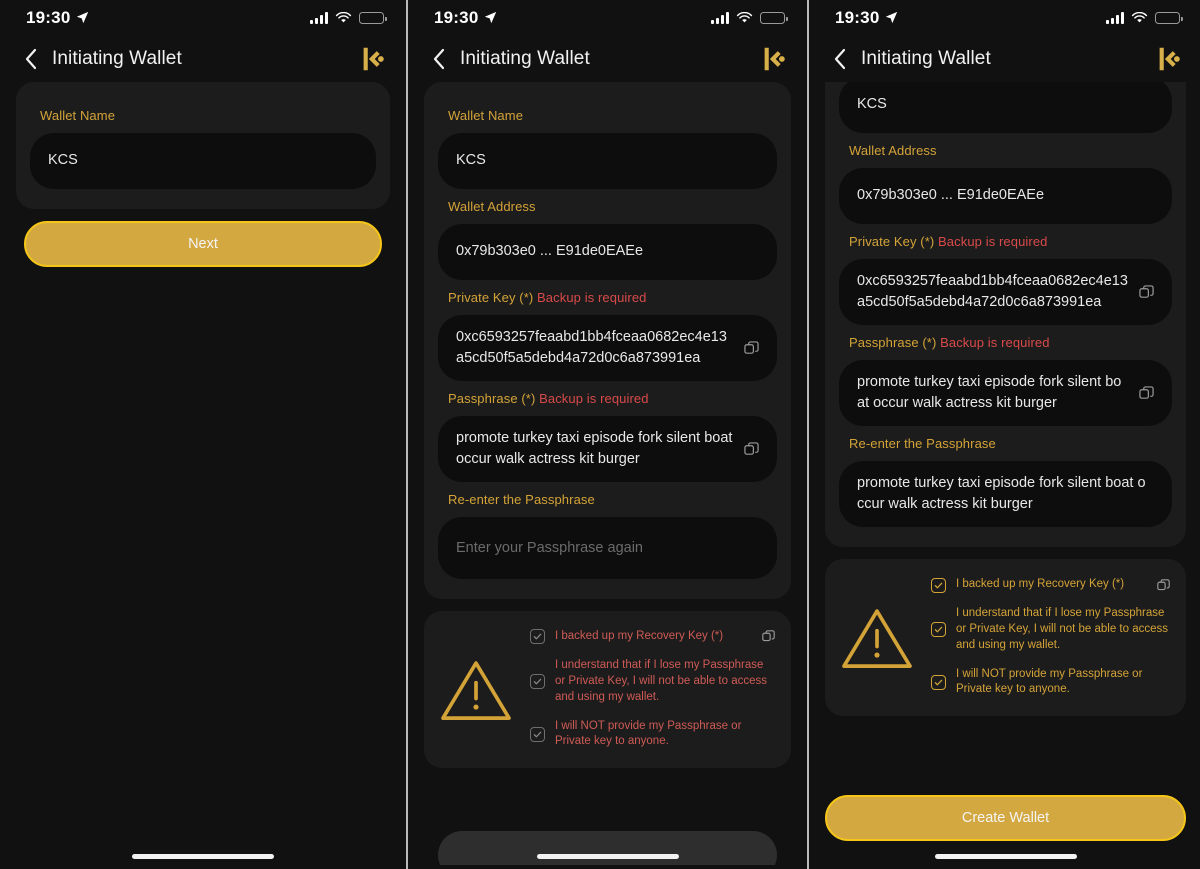 The width and height of the screenshot is (1200, 869). I want to click on page-title: Initiating Wallet, so click(525, 58).